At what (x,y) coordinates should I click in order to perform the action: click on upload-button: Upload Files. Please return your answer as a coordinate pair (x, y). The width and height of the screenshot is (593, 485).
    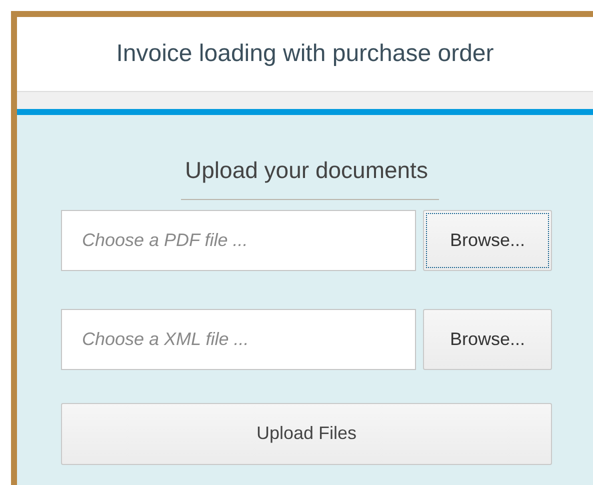
    Looking at the image, I should click on (306, 433).